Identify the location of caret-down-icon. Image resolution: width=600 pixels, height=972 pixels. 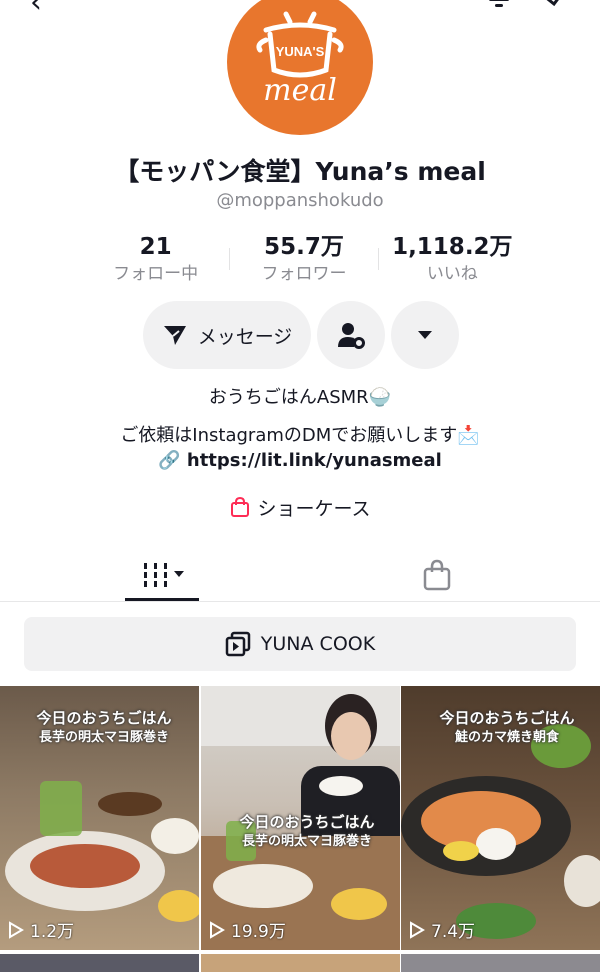
(425, 335).